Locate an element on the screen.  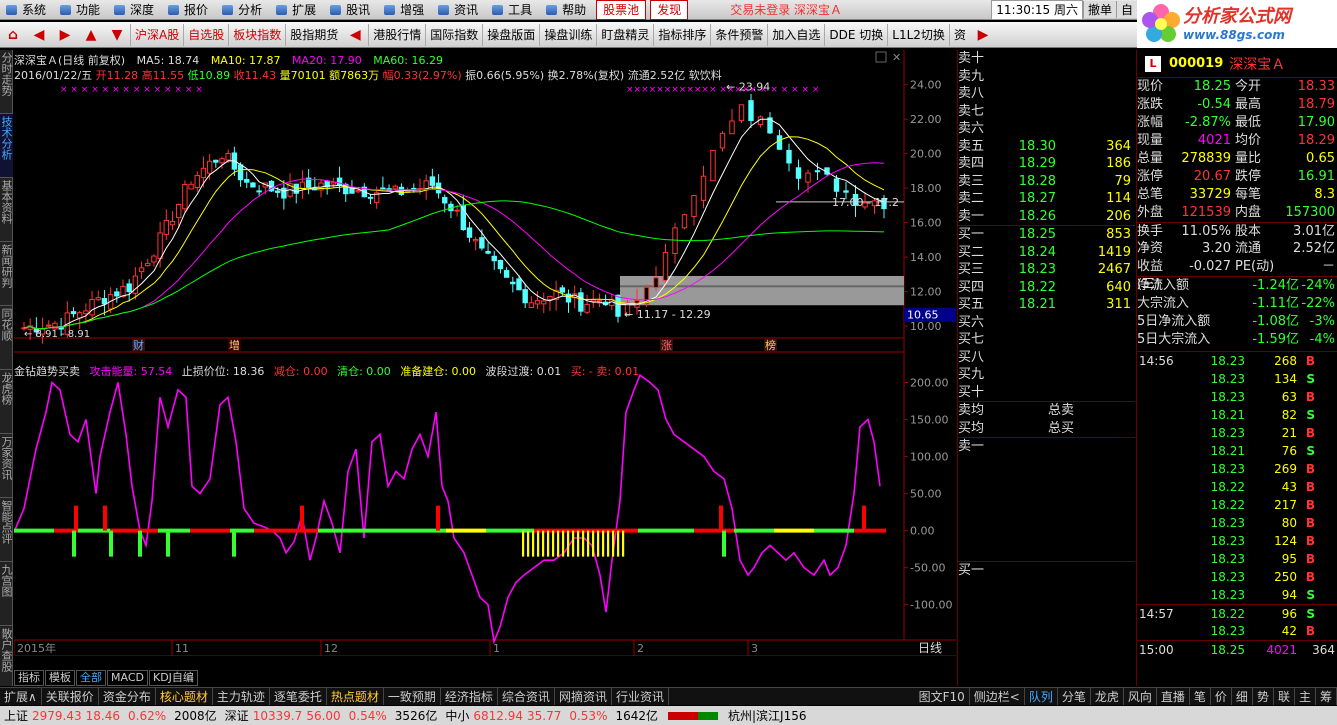
footer-tab-2: 资金分布 is located at coordinates (127, 696).